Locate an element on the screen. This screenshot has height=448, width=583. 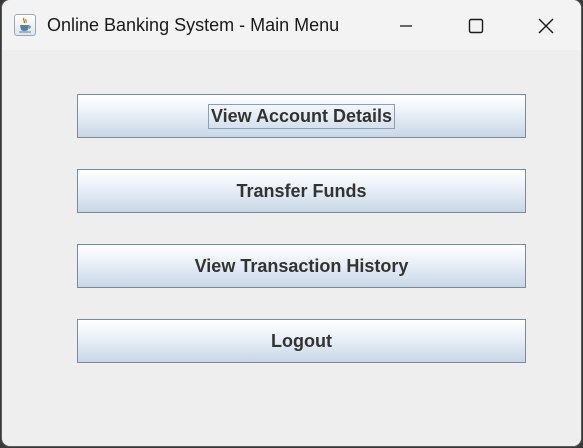
minimize-button is located at coordinates (406, 26).